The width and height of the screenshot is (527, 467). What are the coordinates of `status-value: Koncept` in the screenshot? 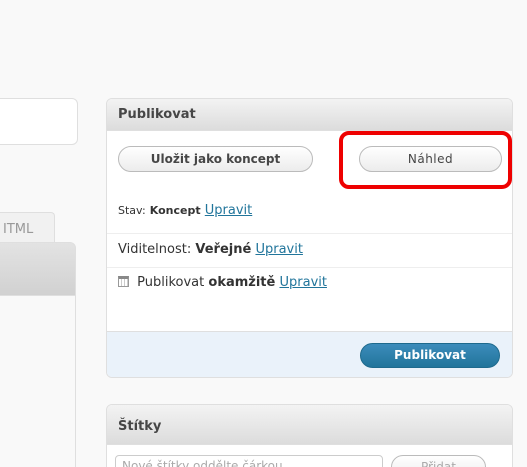 It's located at (175, 210).